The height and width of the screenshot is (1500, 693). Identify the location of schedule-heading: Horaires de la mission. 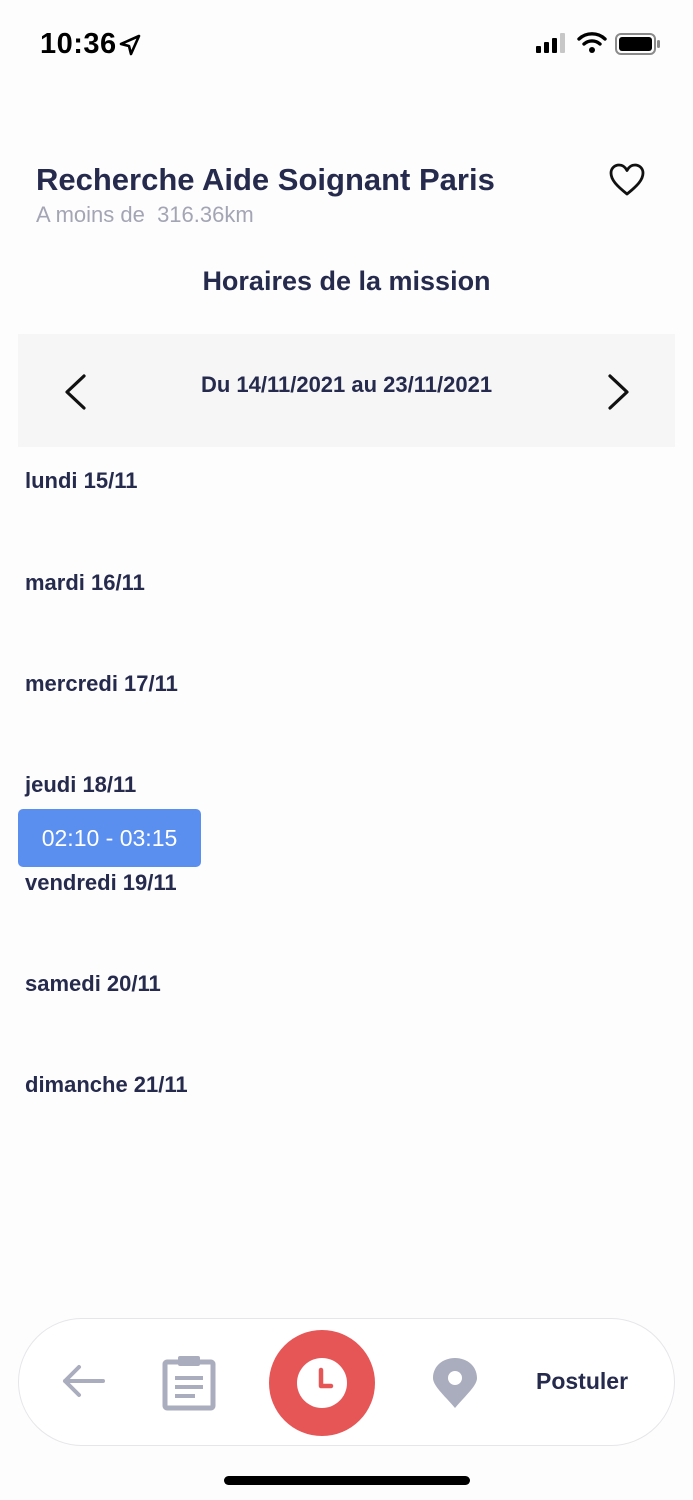
(346, 281).